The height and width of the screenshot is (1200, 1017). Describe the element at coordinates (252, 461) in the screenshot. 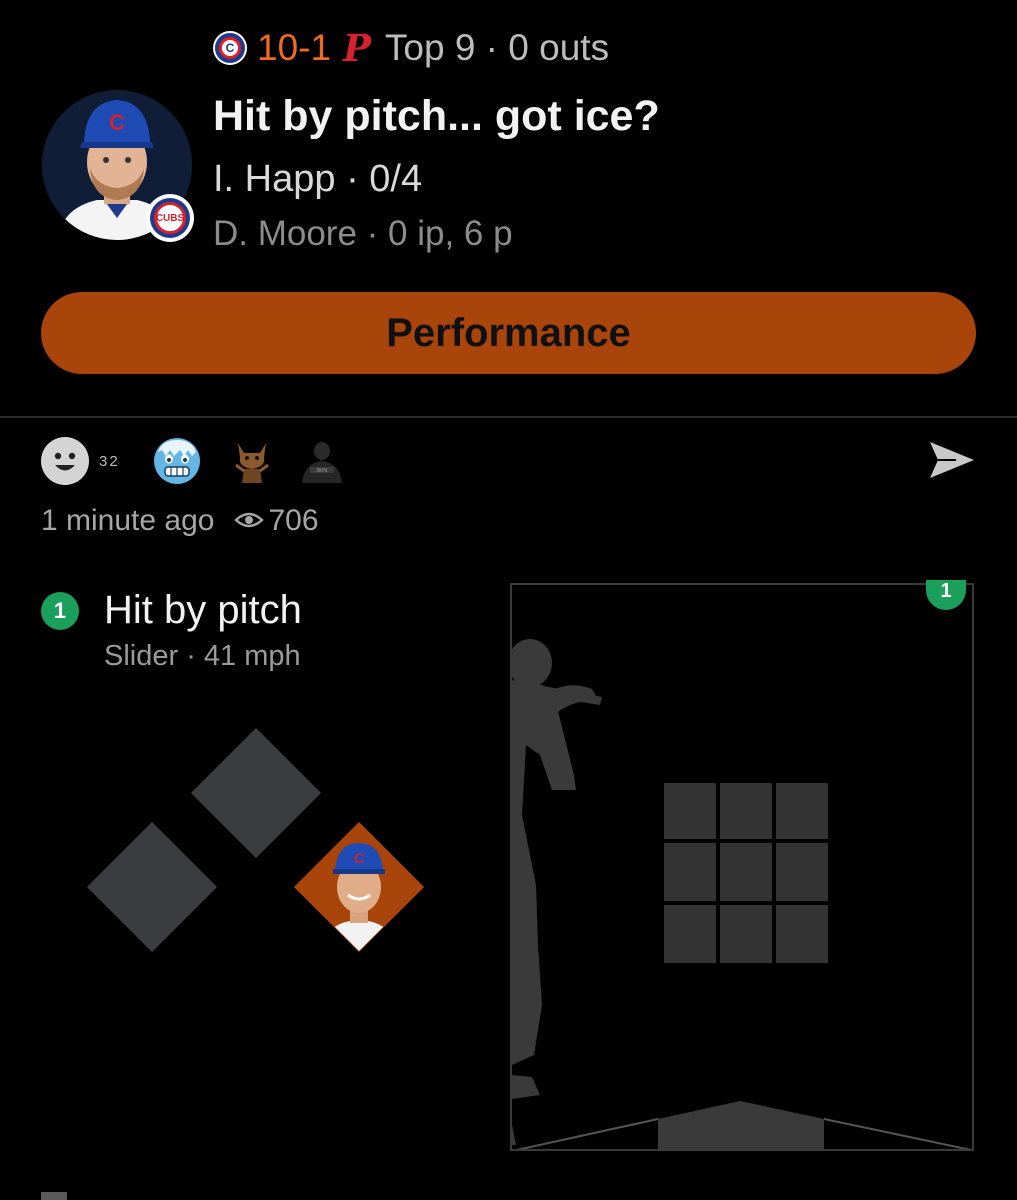

I see `cartoon-cat-emoji-icon` at that location.